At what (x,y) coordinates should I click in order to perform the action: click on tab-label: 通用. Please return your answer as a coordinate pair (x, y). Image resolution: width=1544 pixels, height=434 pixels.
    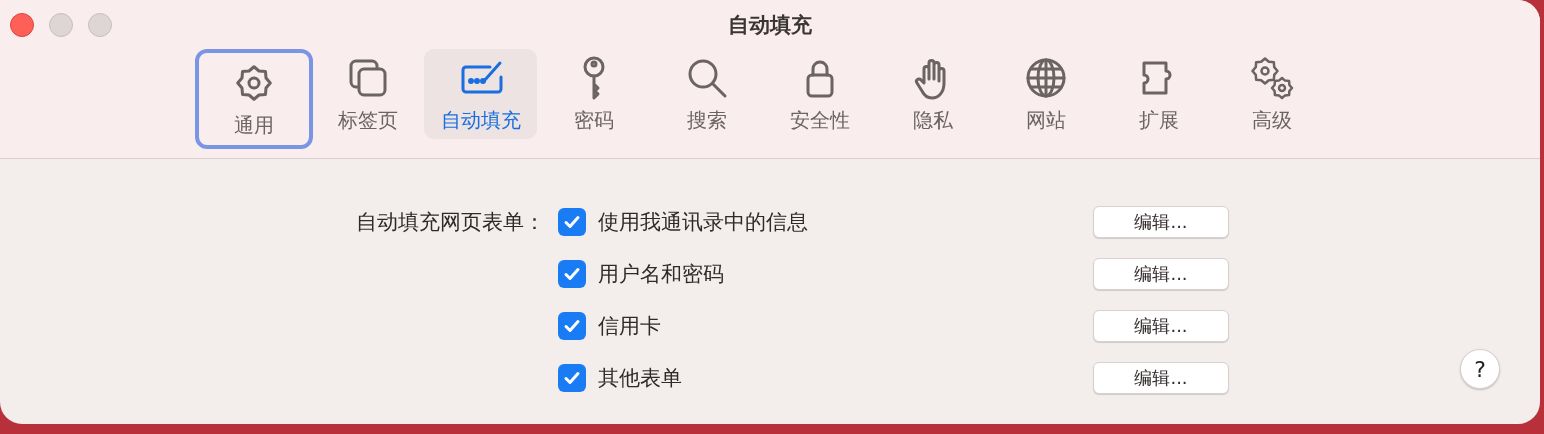
    Looking at the image, I should click on (254, 125).